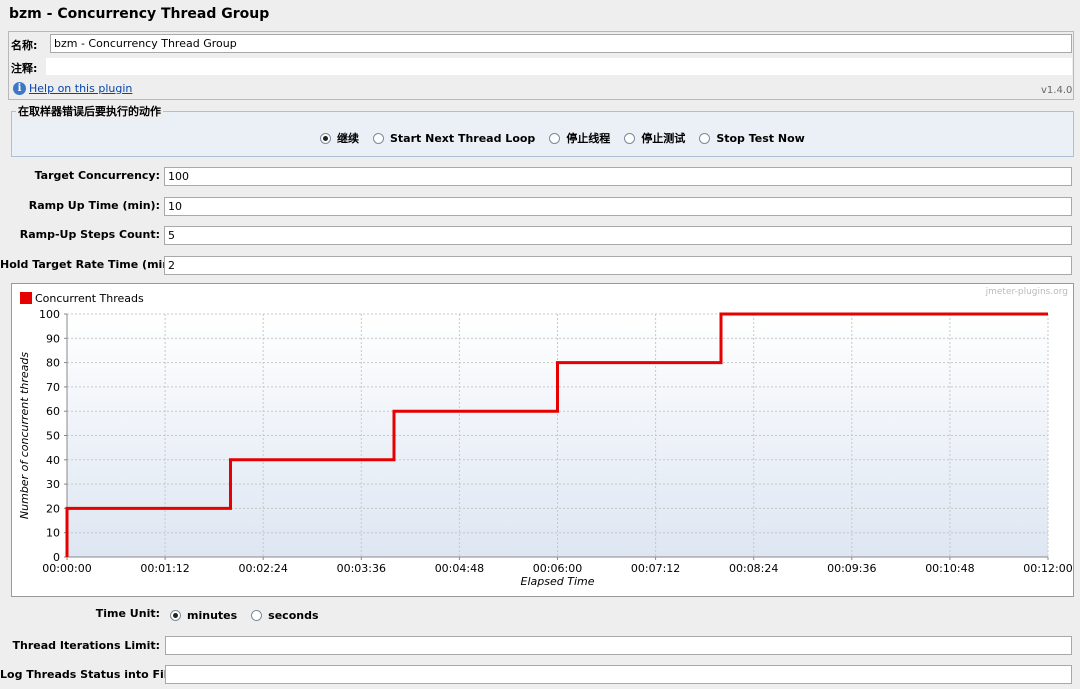  Describe the element at coordinates (89, 234) in the screenshot. I see `ramp-up-steps-label: Ramp-Up Steps Count:` at that location.